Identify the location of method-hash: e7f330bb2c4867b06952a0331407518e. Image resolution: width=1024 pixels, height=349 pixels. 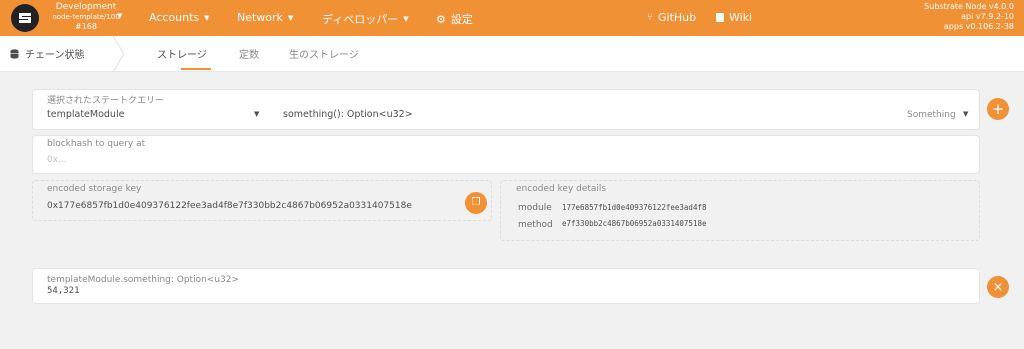
(634, 223).